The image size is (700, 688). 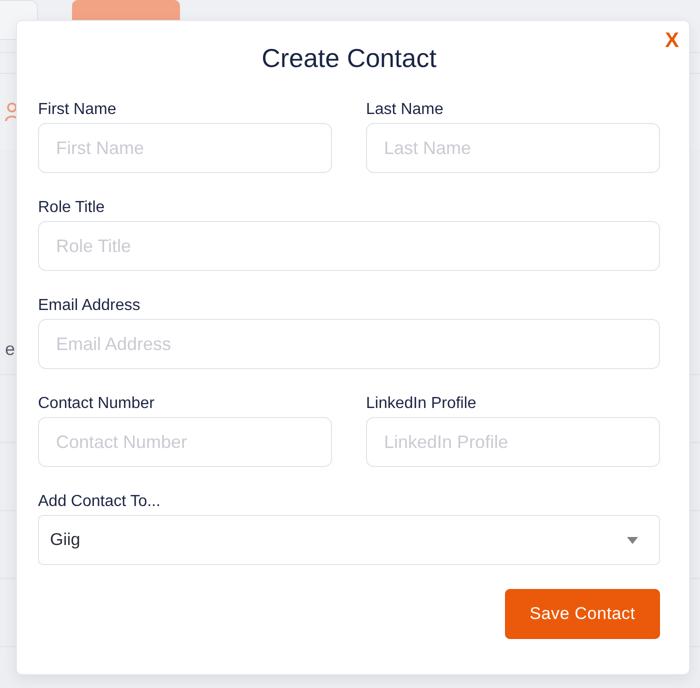 I want to click on close-button: X, so click(x=672, y=41).